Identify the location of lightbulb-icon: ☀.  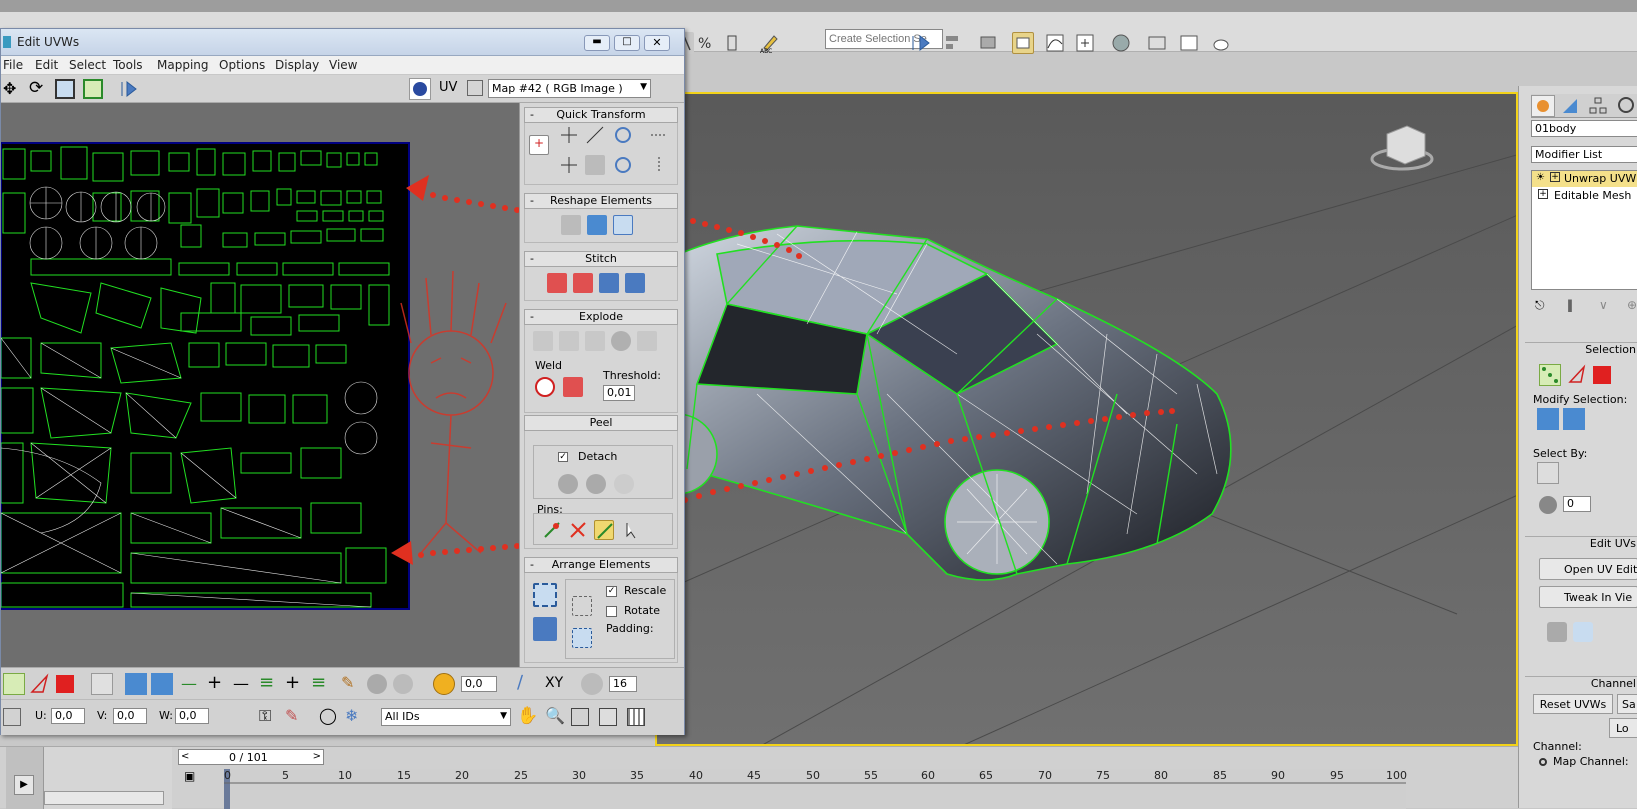
(1540, 177).